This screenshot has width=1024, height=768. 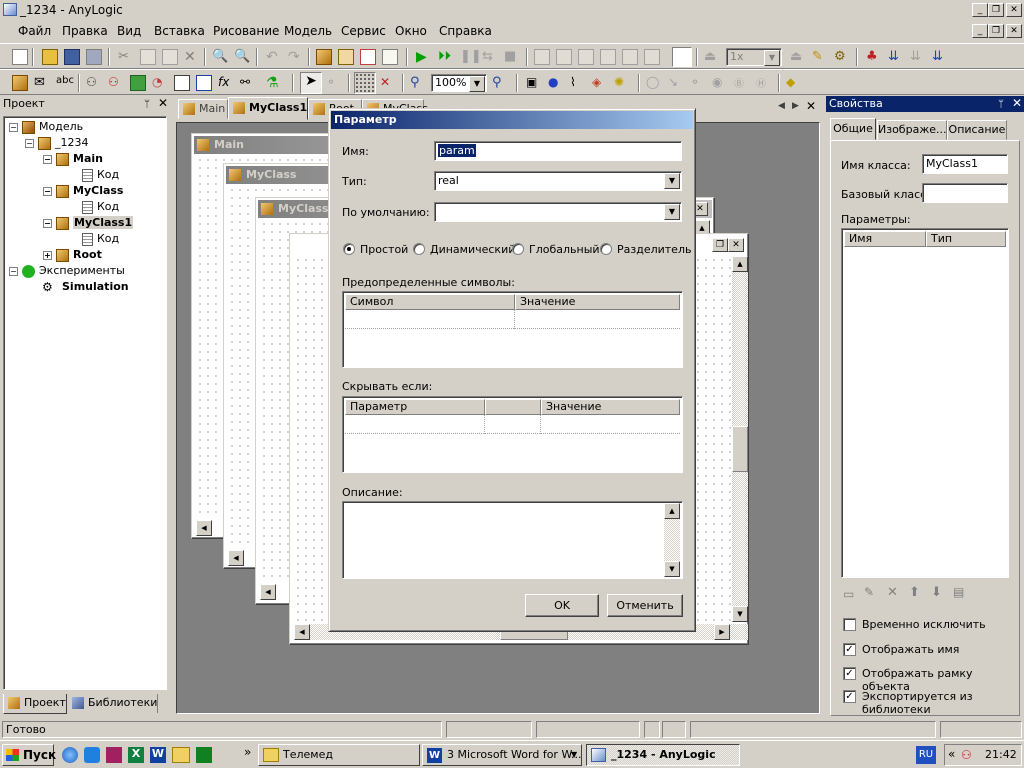 What do you see at coordinates (562, 605) in the screenshot?
I see `ok-button: OK` at bounding box center [562, 605].